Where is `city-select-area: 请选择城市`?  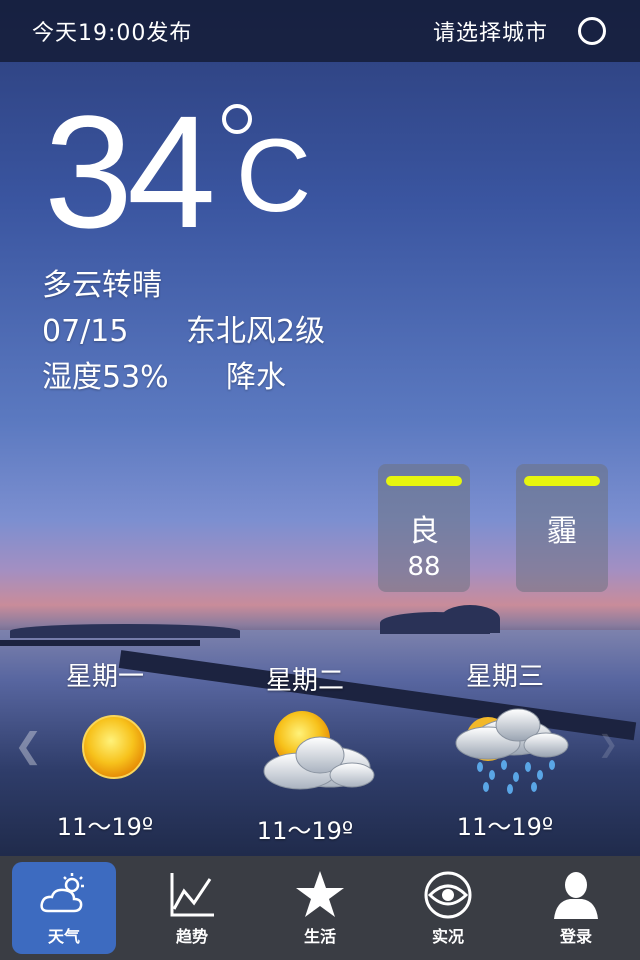 city-select-area: 请选择城市 is located at coordinates (519, 31).